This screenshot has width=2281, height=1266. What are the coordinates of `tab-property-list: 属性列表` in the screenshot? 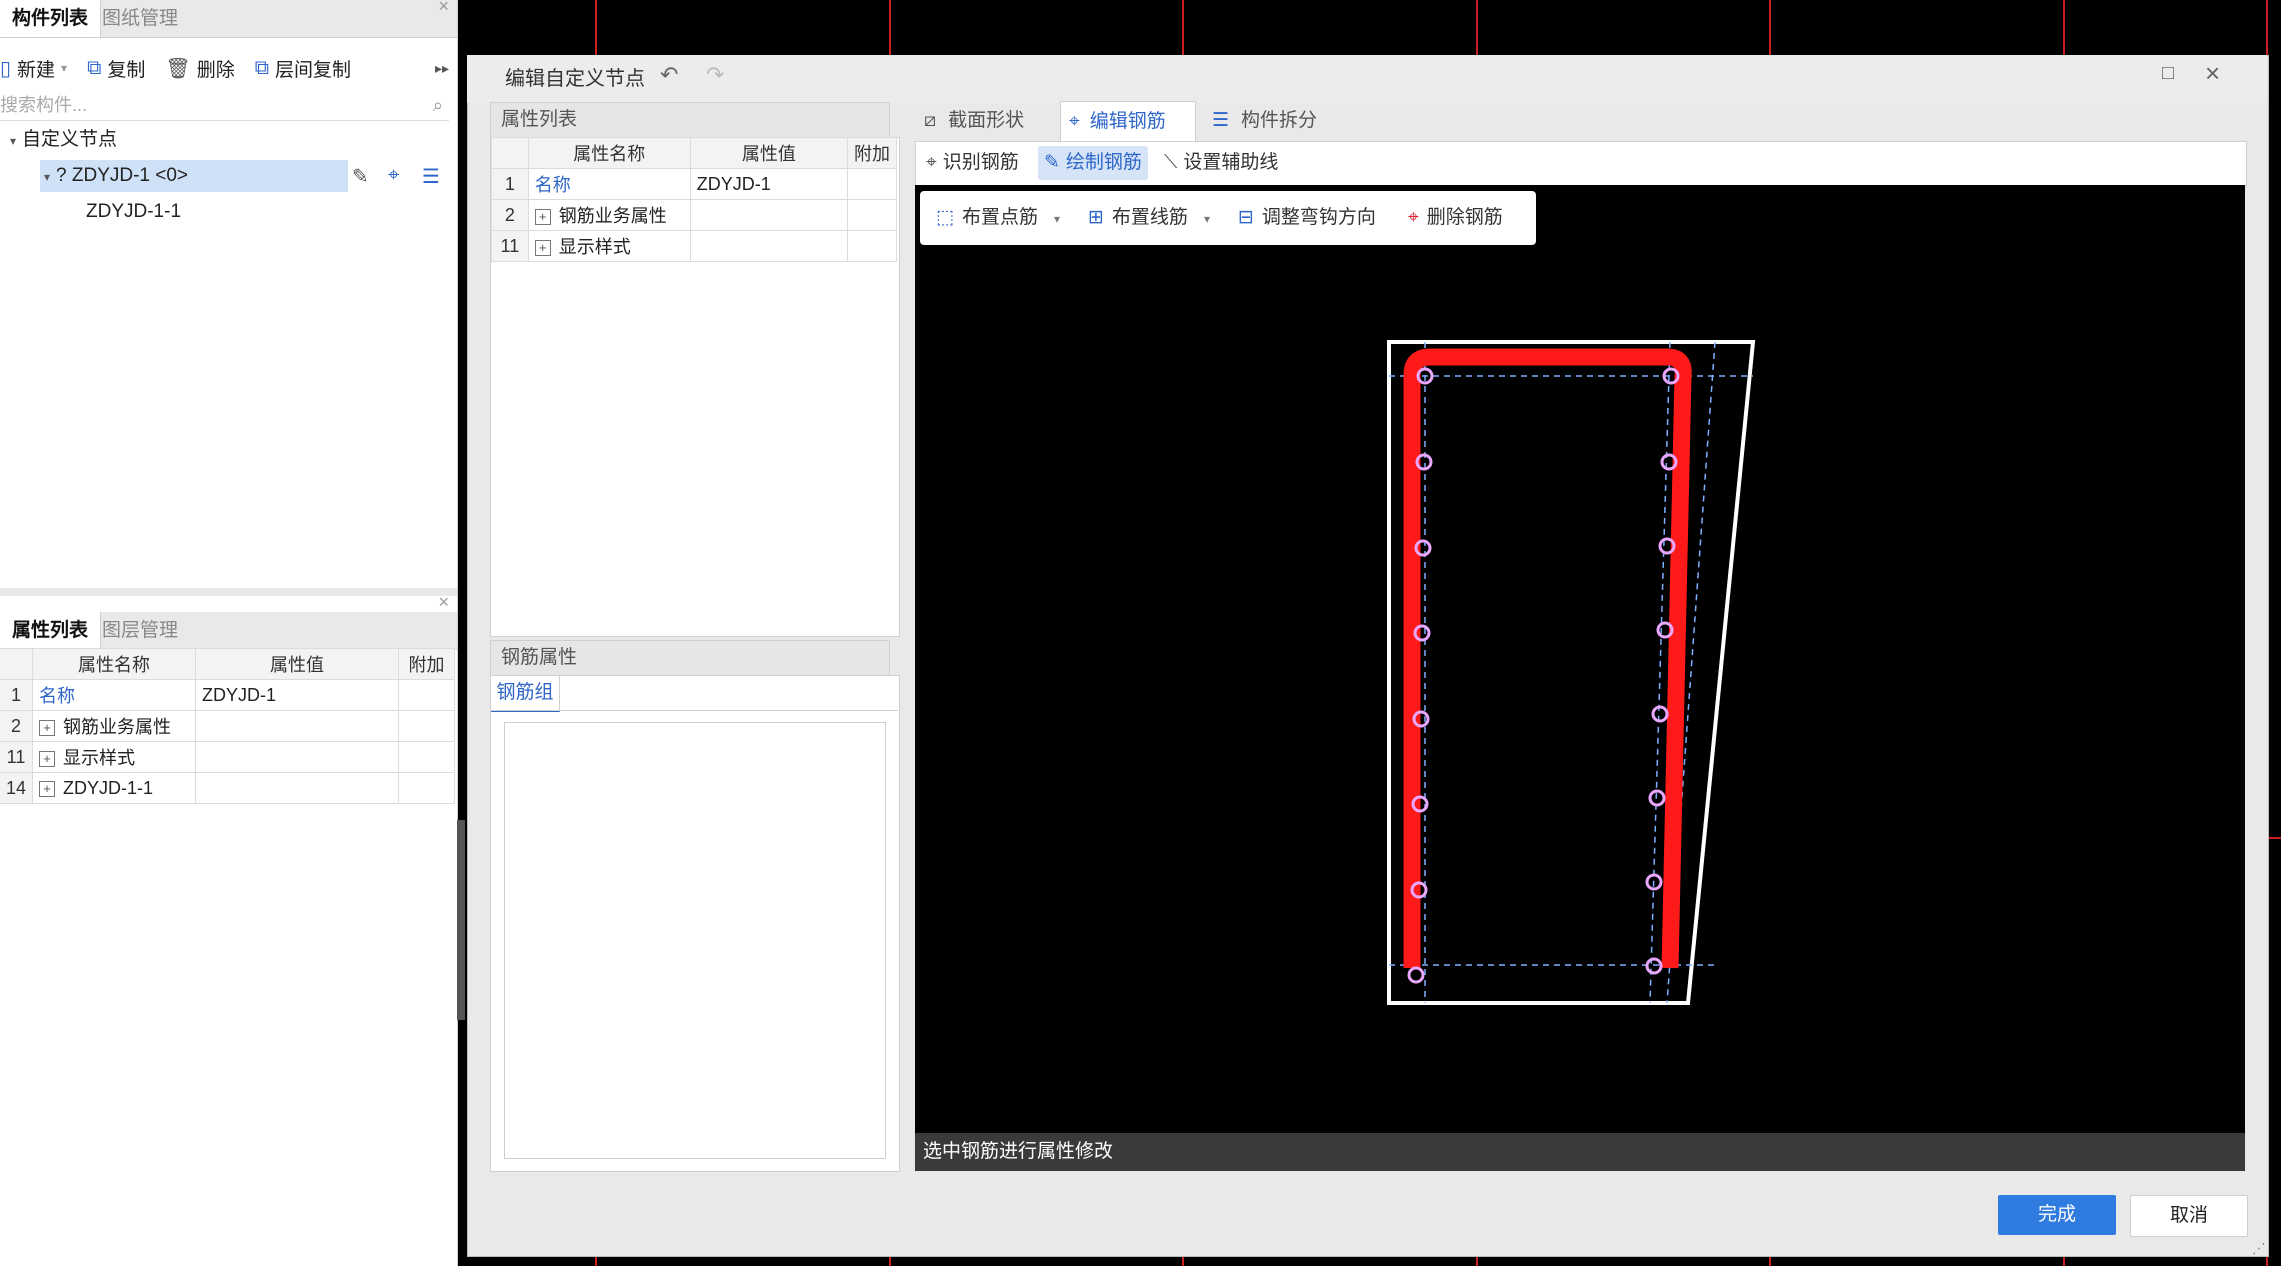 It's located at (51, 630).